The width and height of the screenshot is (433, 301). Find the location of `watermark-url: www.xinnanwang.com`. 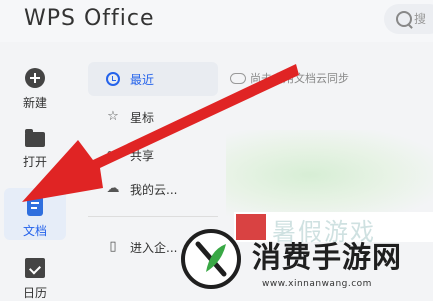

watermark-url: www.xinnanwang.com is located at coordinates (317, 284).